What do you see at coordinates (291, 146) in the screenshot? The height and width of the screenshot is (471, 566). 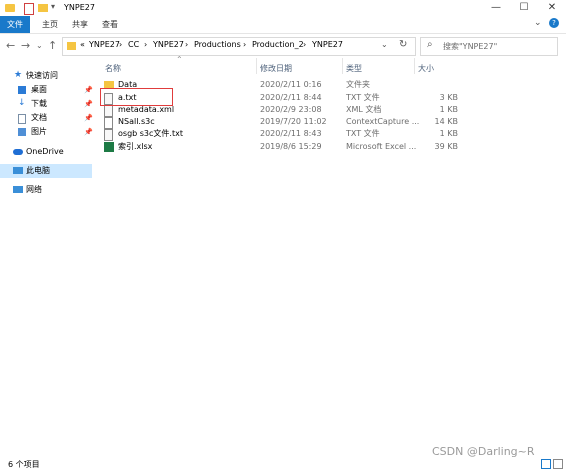 I see `file-date: 2019/8/6 15:29` at bounding box center [291, 146].